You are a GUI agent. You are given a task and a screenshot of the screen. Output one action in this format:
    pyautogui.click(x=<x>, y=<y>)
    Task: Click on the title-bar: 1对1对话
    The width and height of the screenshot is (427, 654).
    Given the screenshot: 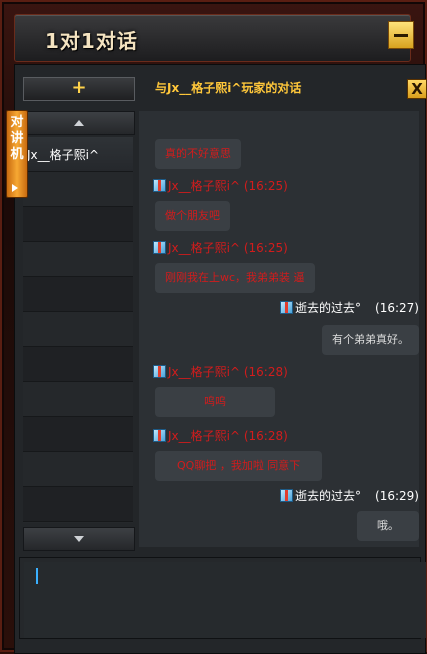 What is the action you would take?
    pyautogui.click(x=214, y=38)
    